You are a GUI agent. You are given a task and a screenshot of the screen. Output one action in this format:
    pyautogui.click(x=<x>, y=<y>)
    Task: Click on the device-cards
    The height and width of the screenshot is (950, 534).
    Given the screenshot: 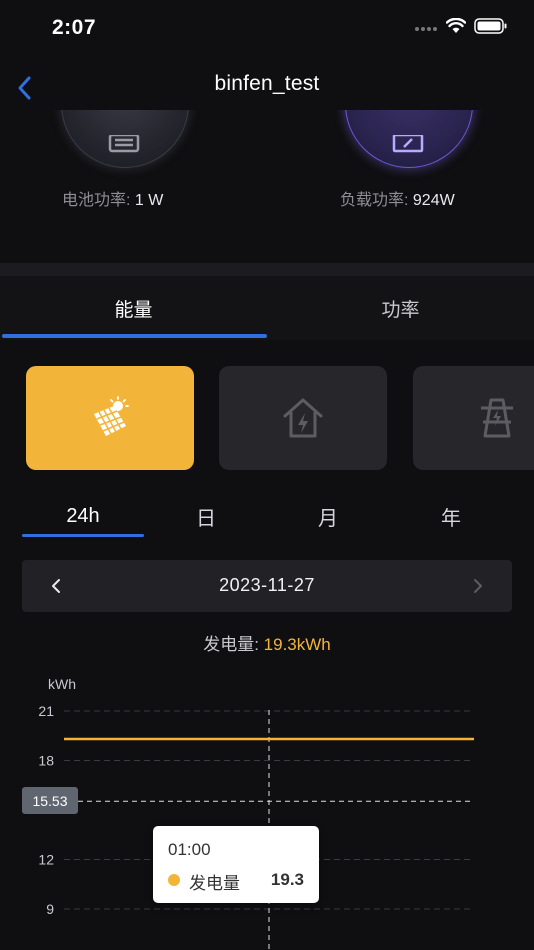 What is the action you would take?
    pyautogui.click(x=267, y=418)
    